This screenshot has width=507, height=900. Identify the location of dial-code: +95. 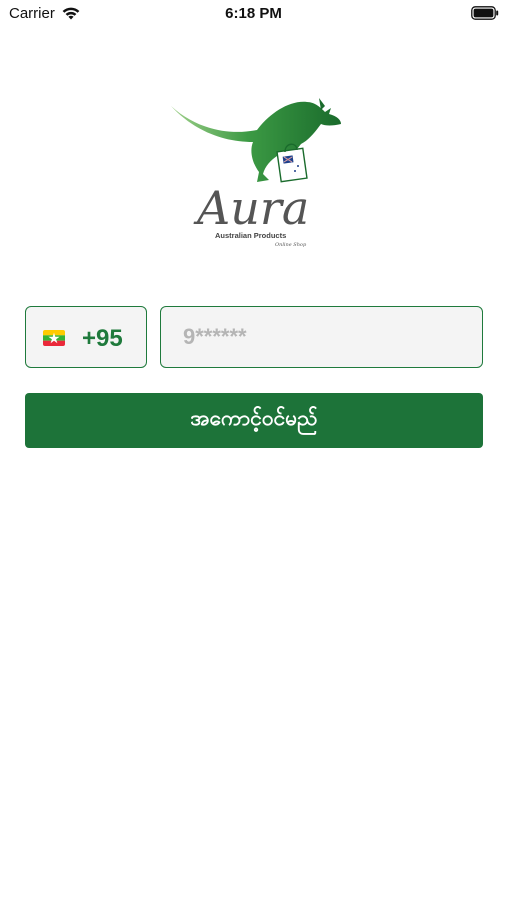
(102, 338).